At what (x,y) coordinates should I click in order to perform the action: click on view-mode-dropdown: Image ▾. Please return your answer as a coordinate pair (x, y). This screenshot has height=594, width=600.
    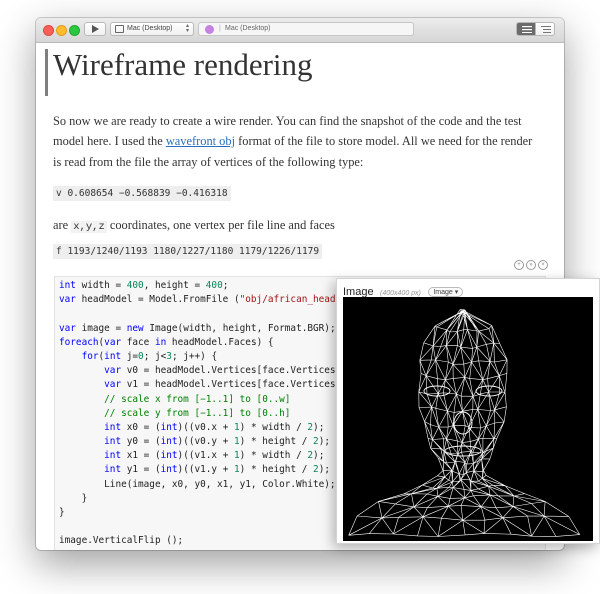
    Looking at the image, I should click on (446, 292).